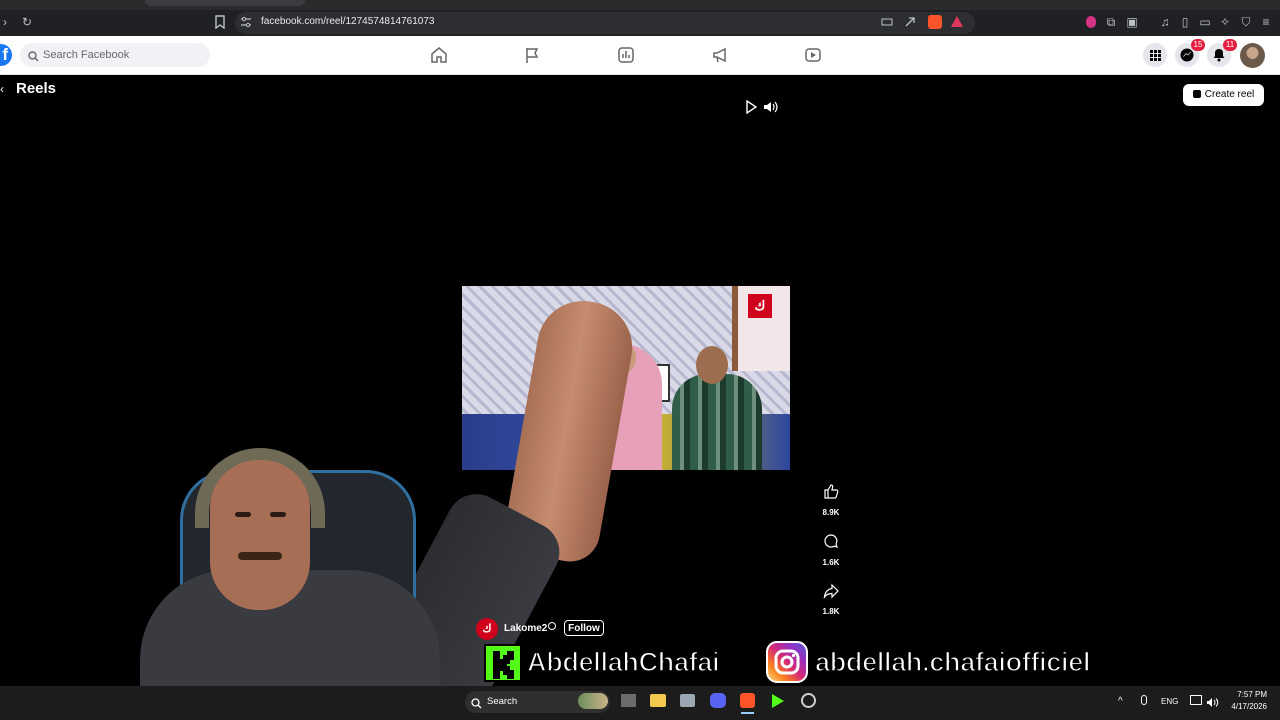  What do you see at coordinates (532, 55) in the screenshot?
I see `pages-flag-icon` at bounding box center [532, 55].